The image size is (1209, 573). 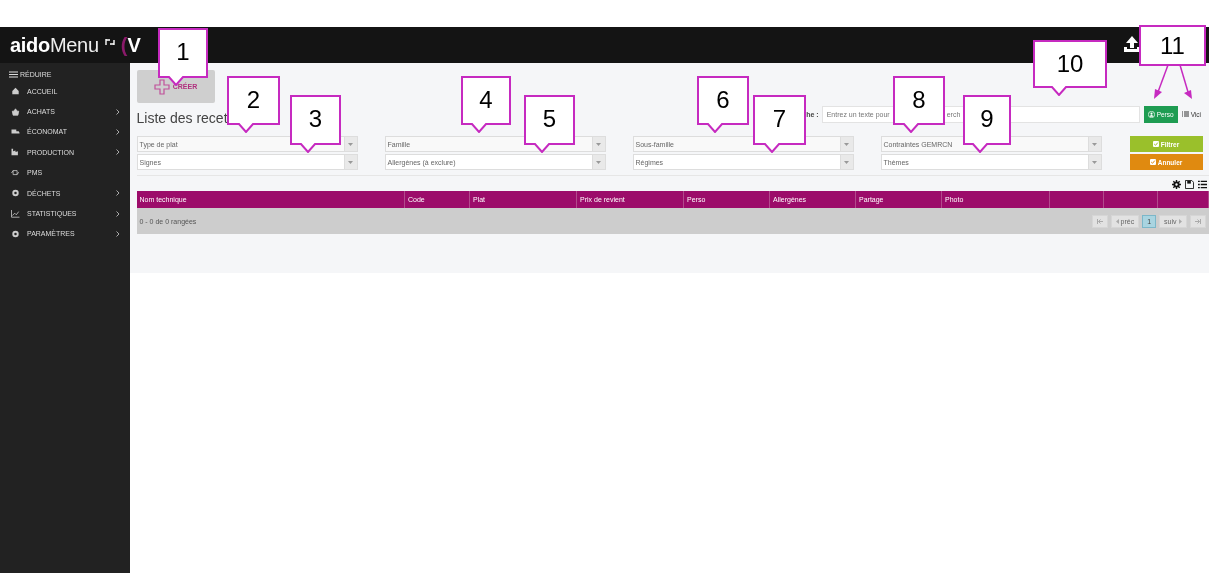 What do you see at coordinates (779, 124) in the screenshot?
I see `callout-label: 7` at bounding box center [779, 124].